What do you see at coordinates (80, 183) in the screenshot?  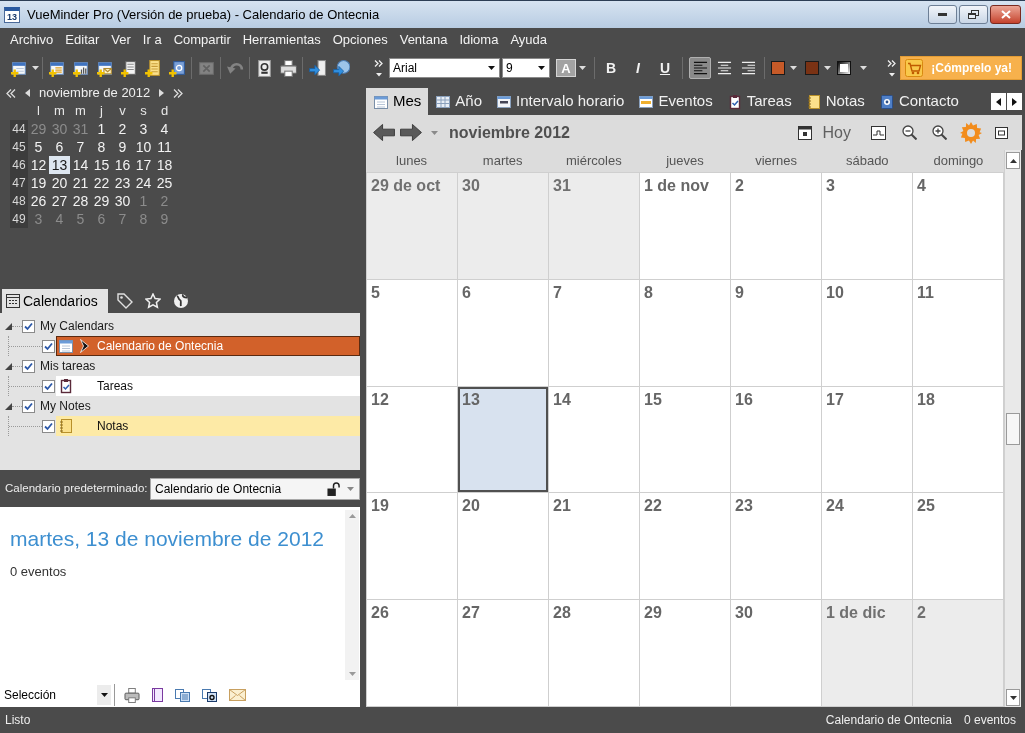 I see `day-cell: 21` at bounding box center [80, 183].